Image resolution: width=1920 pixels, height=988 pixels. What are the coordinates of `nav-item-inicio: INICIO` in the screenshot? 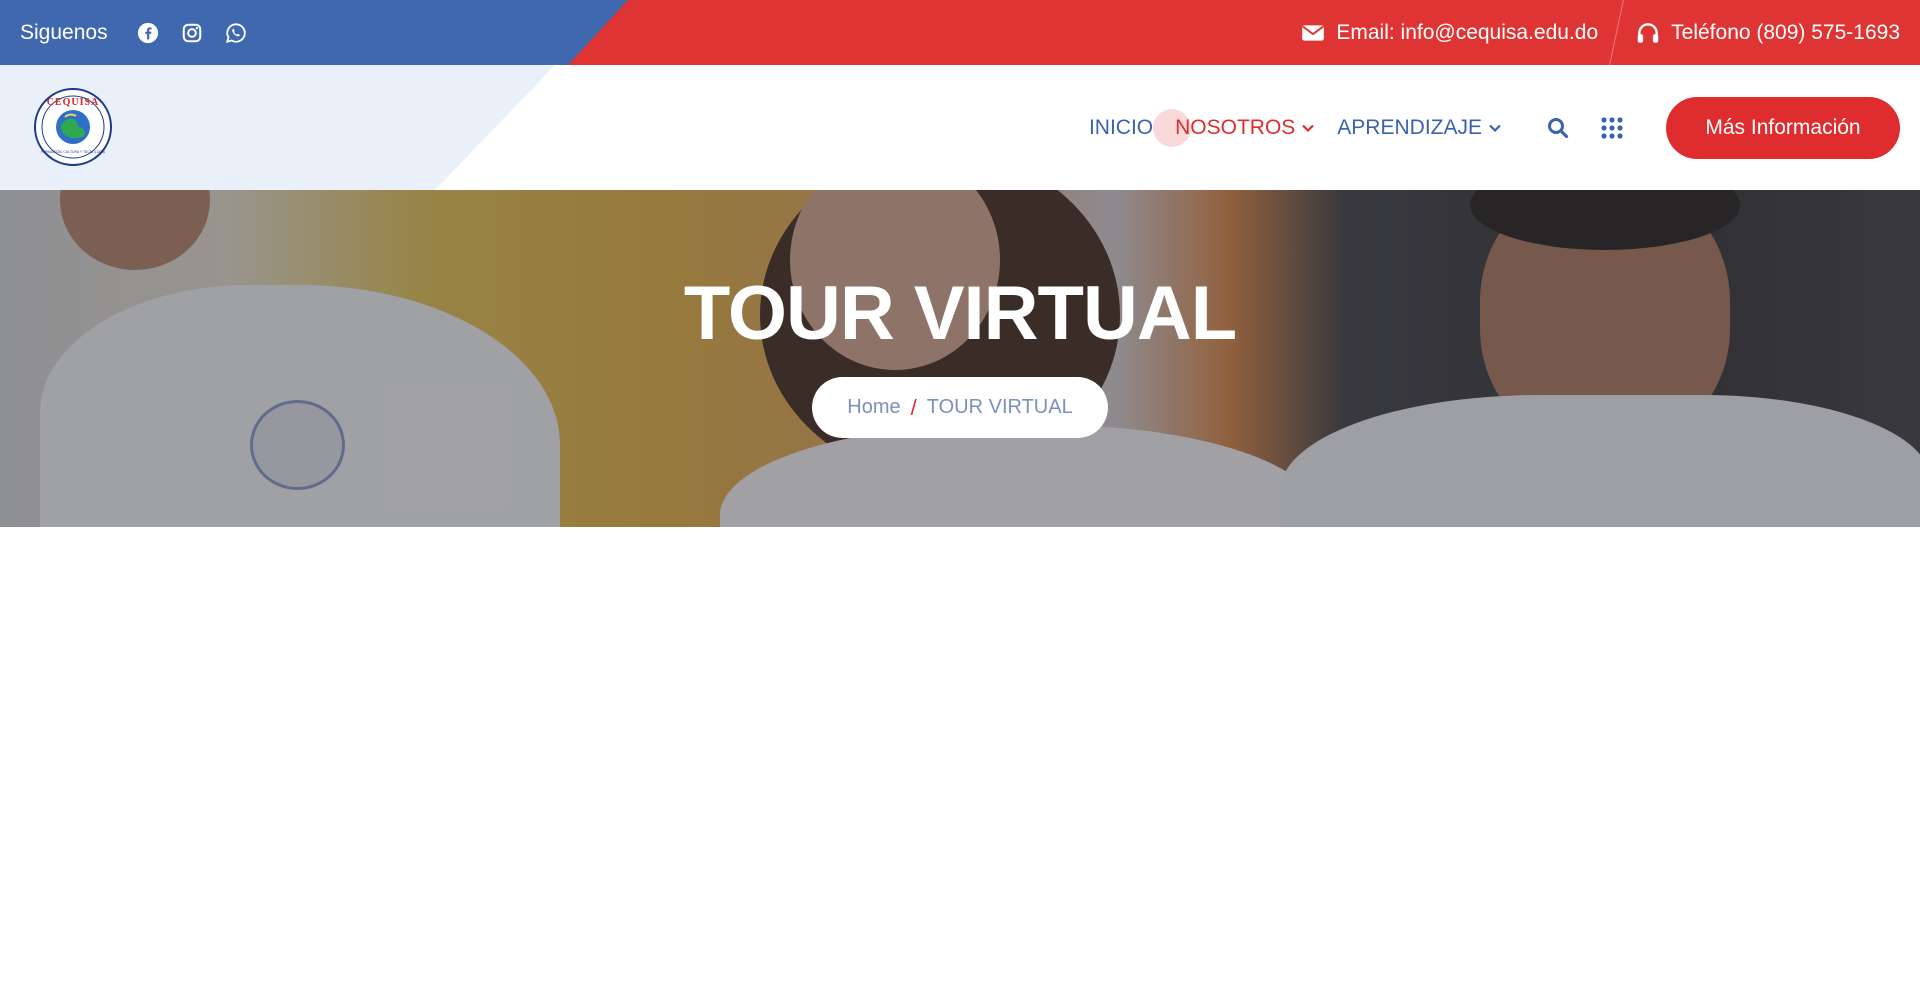 It's located at (1121, 128).